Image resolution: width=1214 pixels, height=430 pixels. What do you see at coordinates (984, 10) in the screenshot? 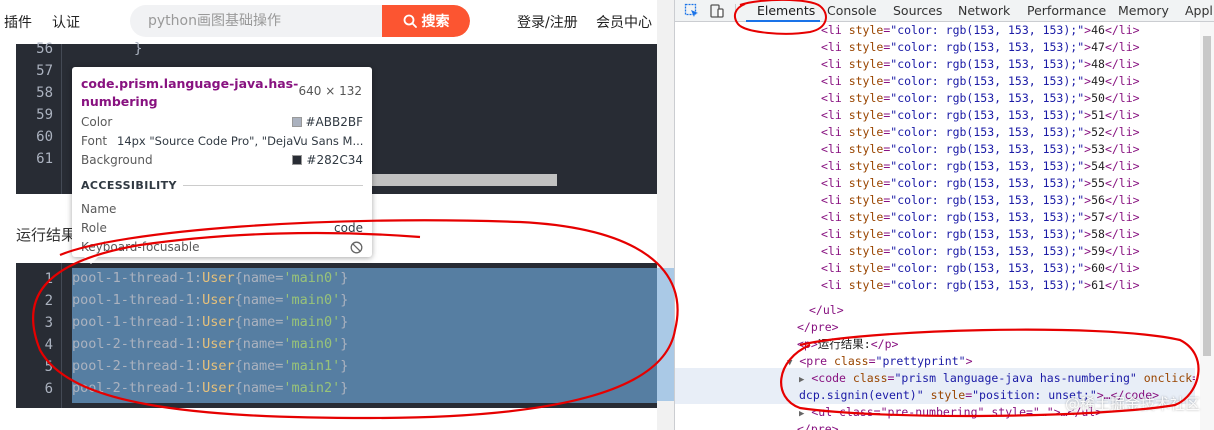
I see `tab-network: Network` at bounding box center [984, 10].